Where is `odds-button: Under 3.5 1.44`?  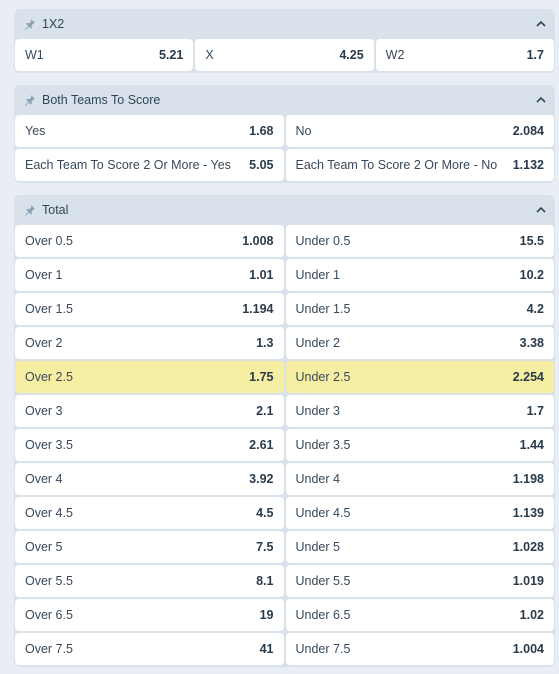
odds-button: Under 3.5 1.44 is located at coordinates (419, 445).